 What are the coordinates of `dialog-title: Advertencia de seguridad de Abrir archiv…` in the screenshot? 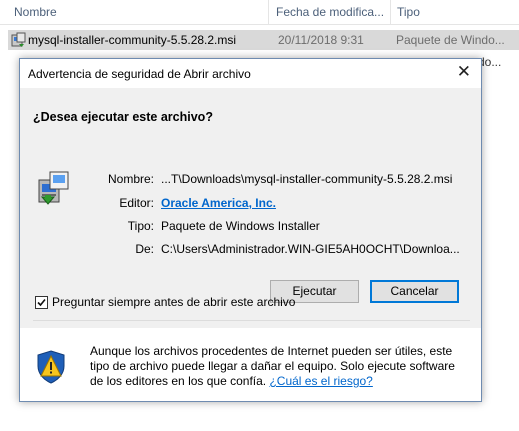 It's located at (139, 74).